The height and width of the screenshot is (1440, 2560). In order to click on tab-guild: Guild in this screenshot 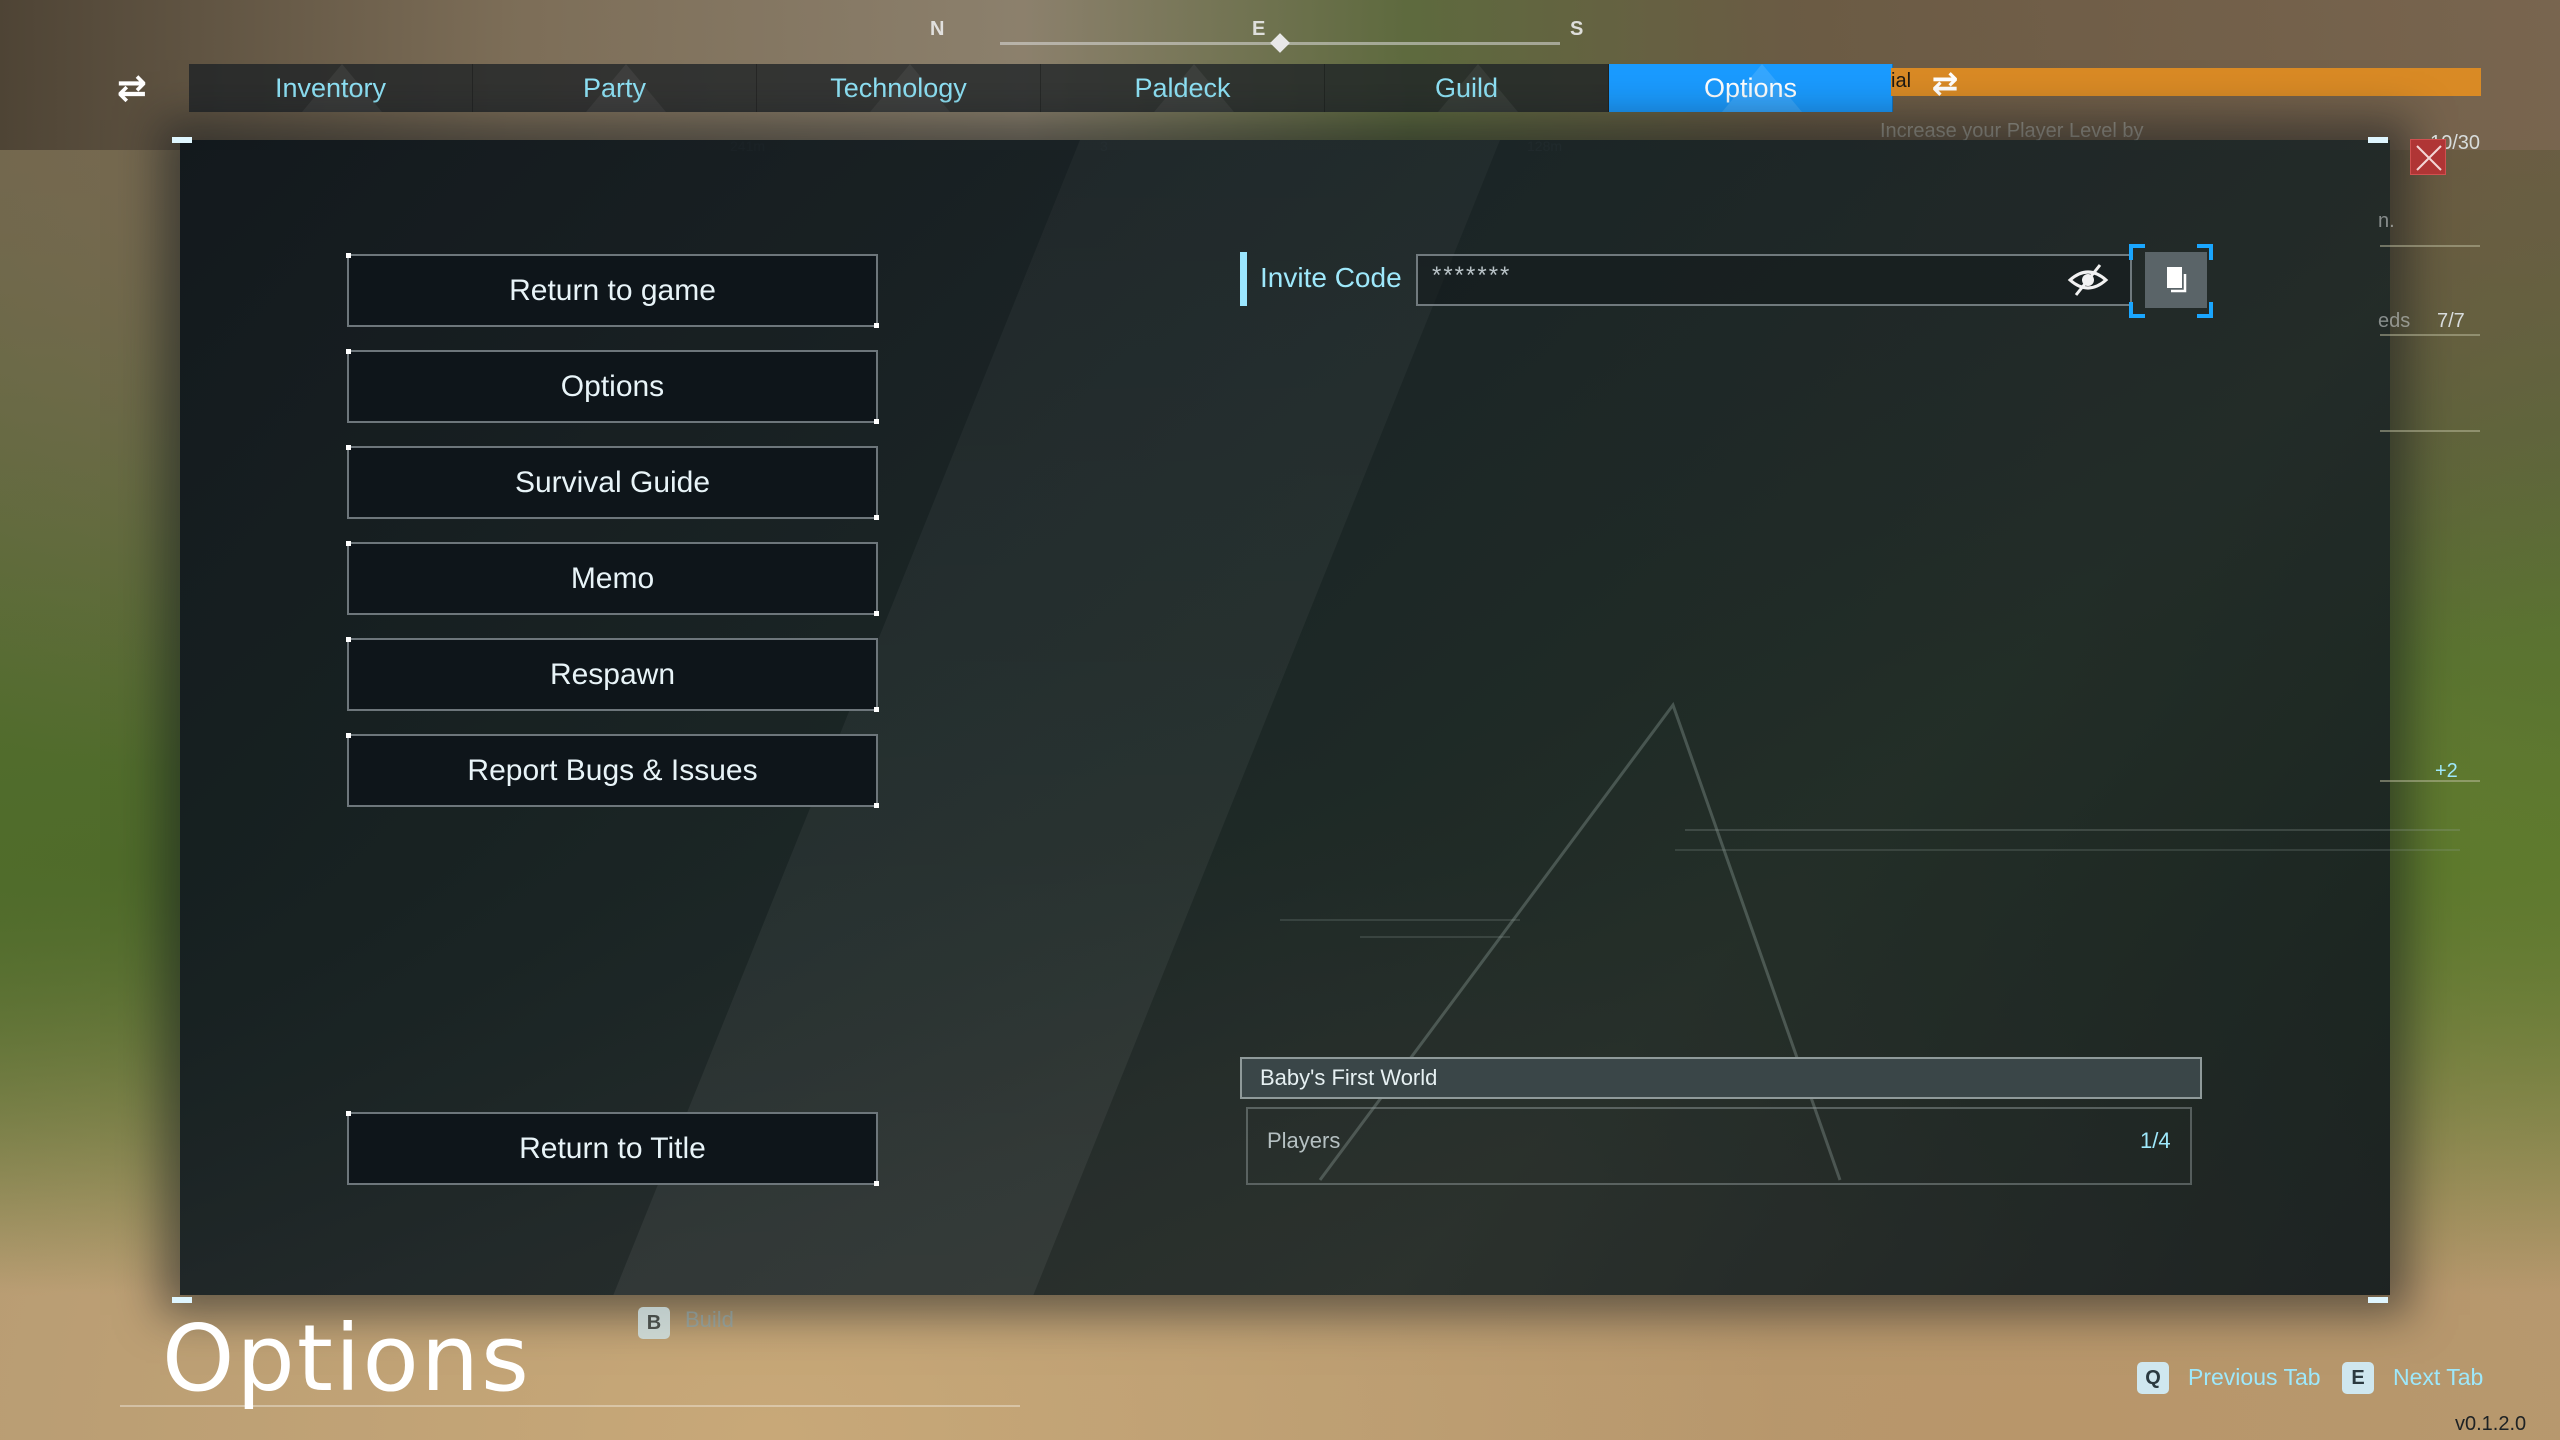, I will do `click(1467, 88)`.